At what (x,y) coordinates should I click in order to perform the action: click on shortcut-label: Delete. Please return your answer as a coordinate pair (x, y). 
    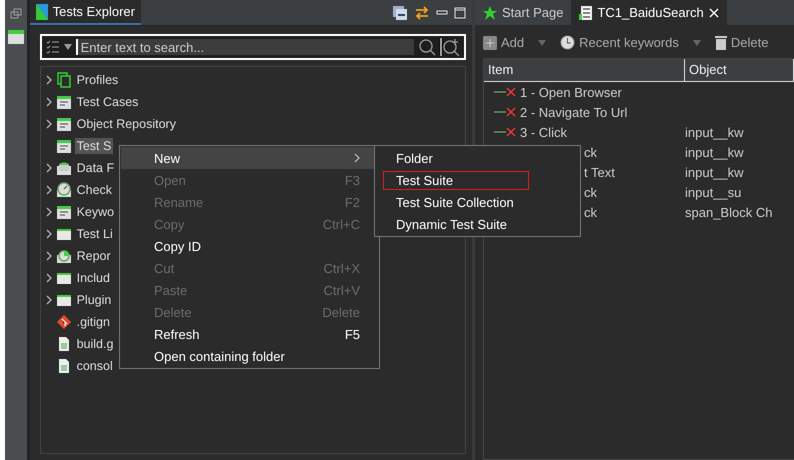
    Looking at the image, I should click on (341, 312).